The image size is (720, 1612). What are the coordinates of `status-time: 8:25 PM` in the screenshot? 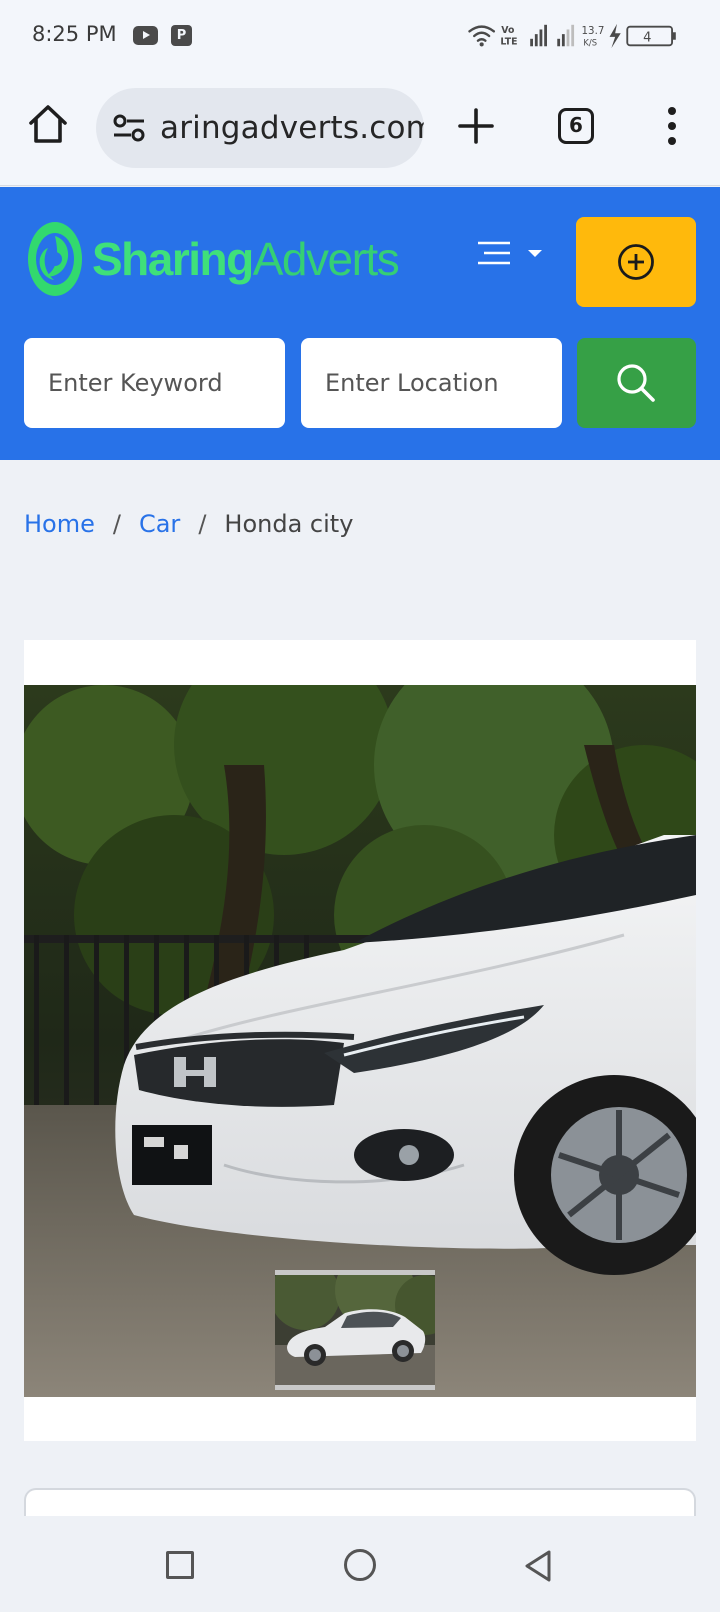 It's located at (74, 34).